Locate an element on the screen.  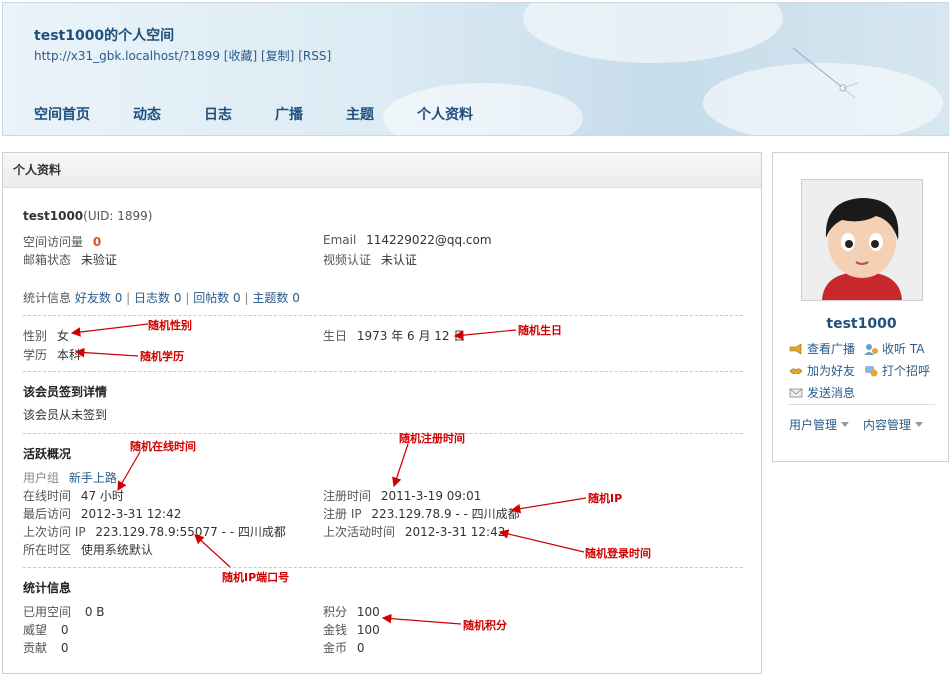
annotation-credits: 随机积分 is located at coordinates (485, 625).